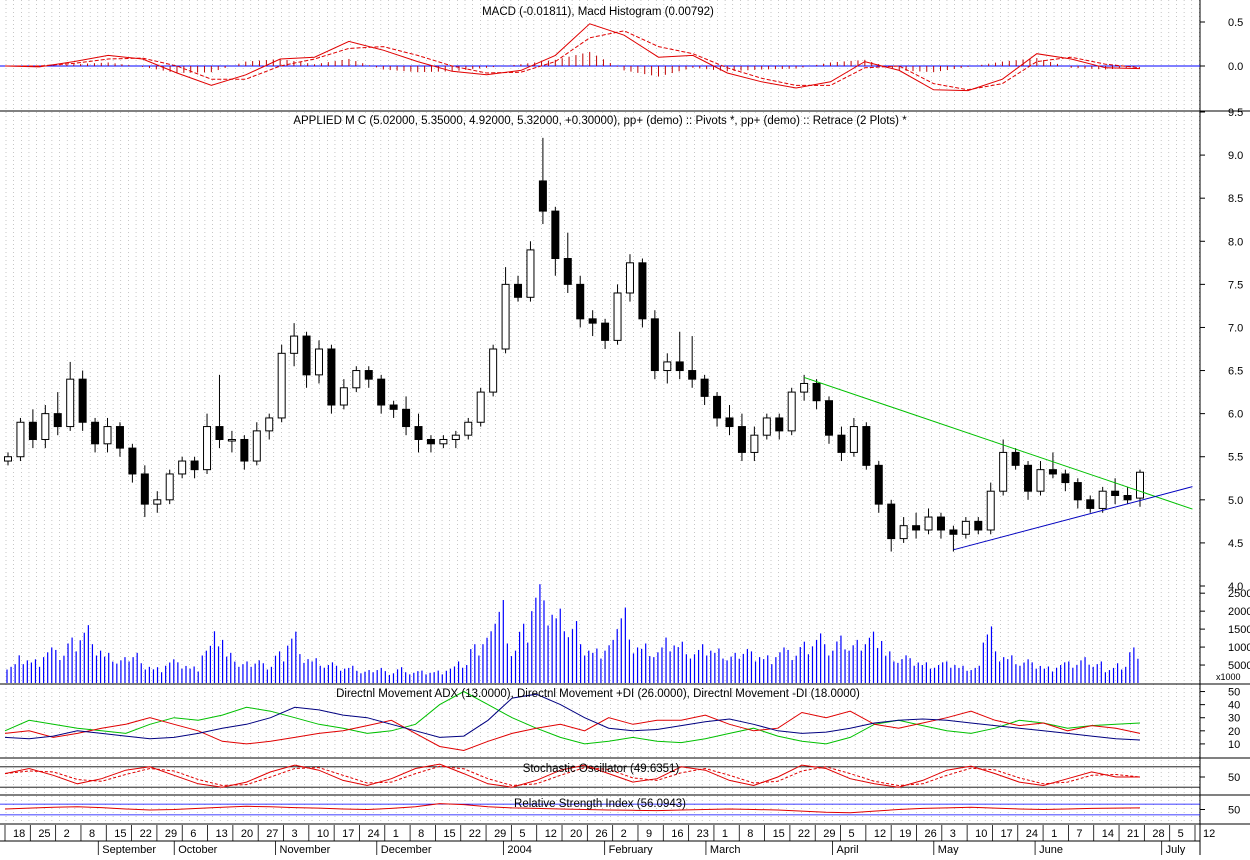 Image resolution: width=1250 pixels, height=860 pixels. What do you see at coordinates (1235, 113) in the screenshot?
I see `y-tick-label: 9.5` at bounding box center [1235, 113].